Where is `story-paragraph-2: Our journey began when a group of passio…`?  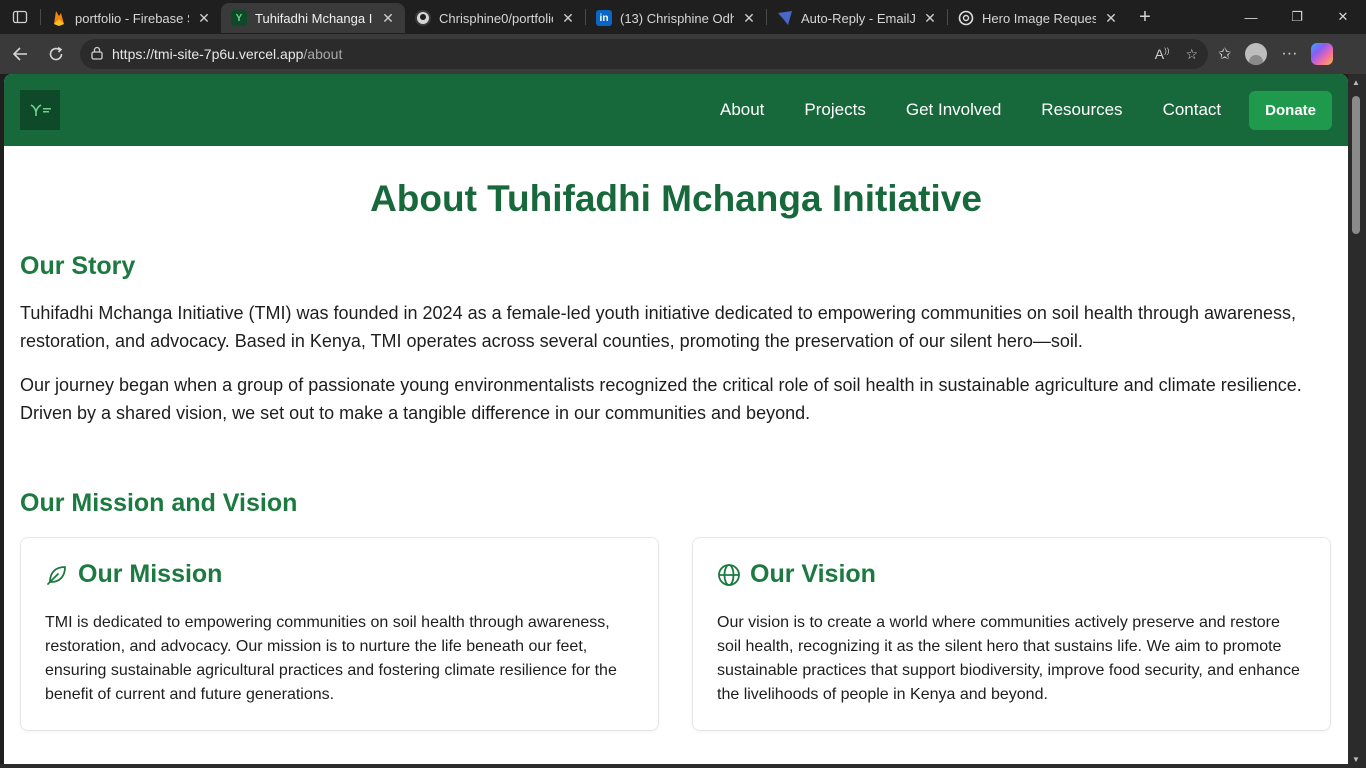 story-paragraph-2: Our journey began when a group of passio… is located at coordinates (661, 399).